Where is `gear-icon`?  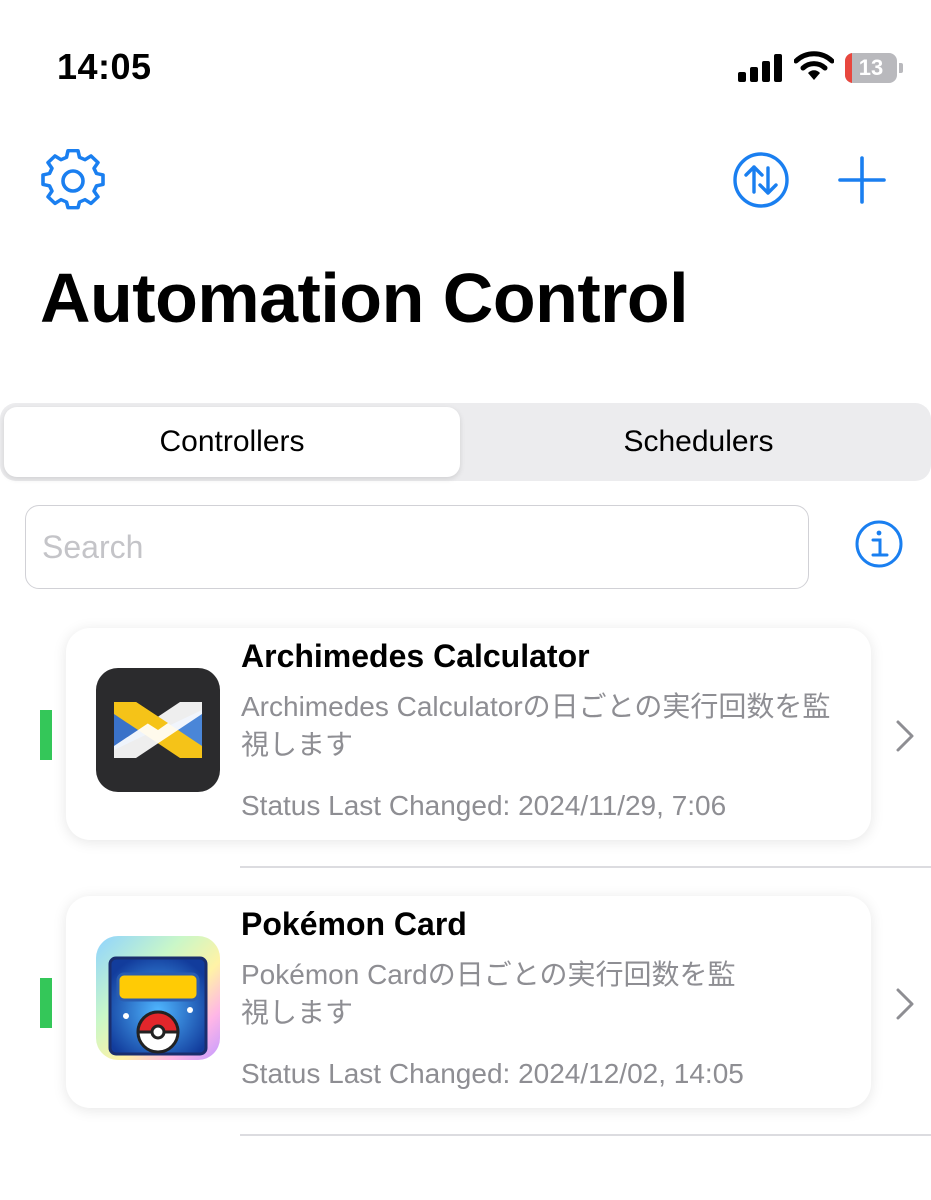
gear-icon is located at coordinates (73, 179).